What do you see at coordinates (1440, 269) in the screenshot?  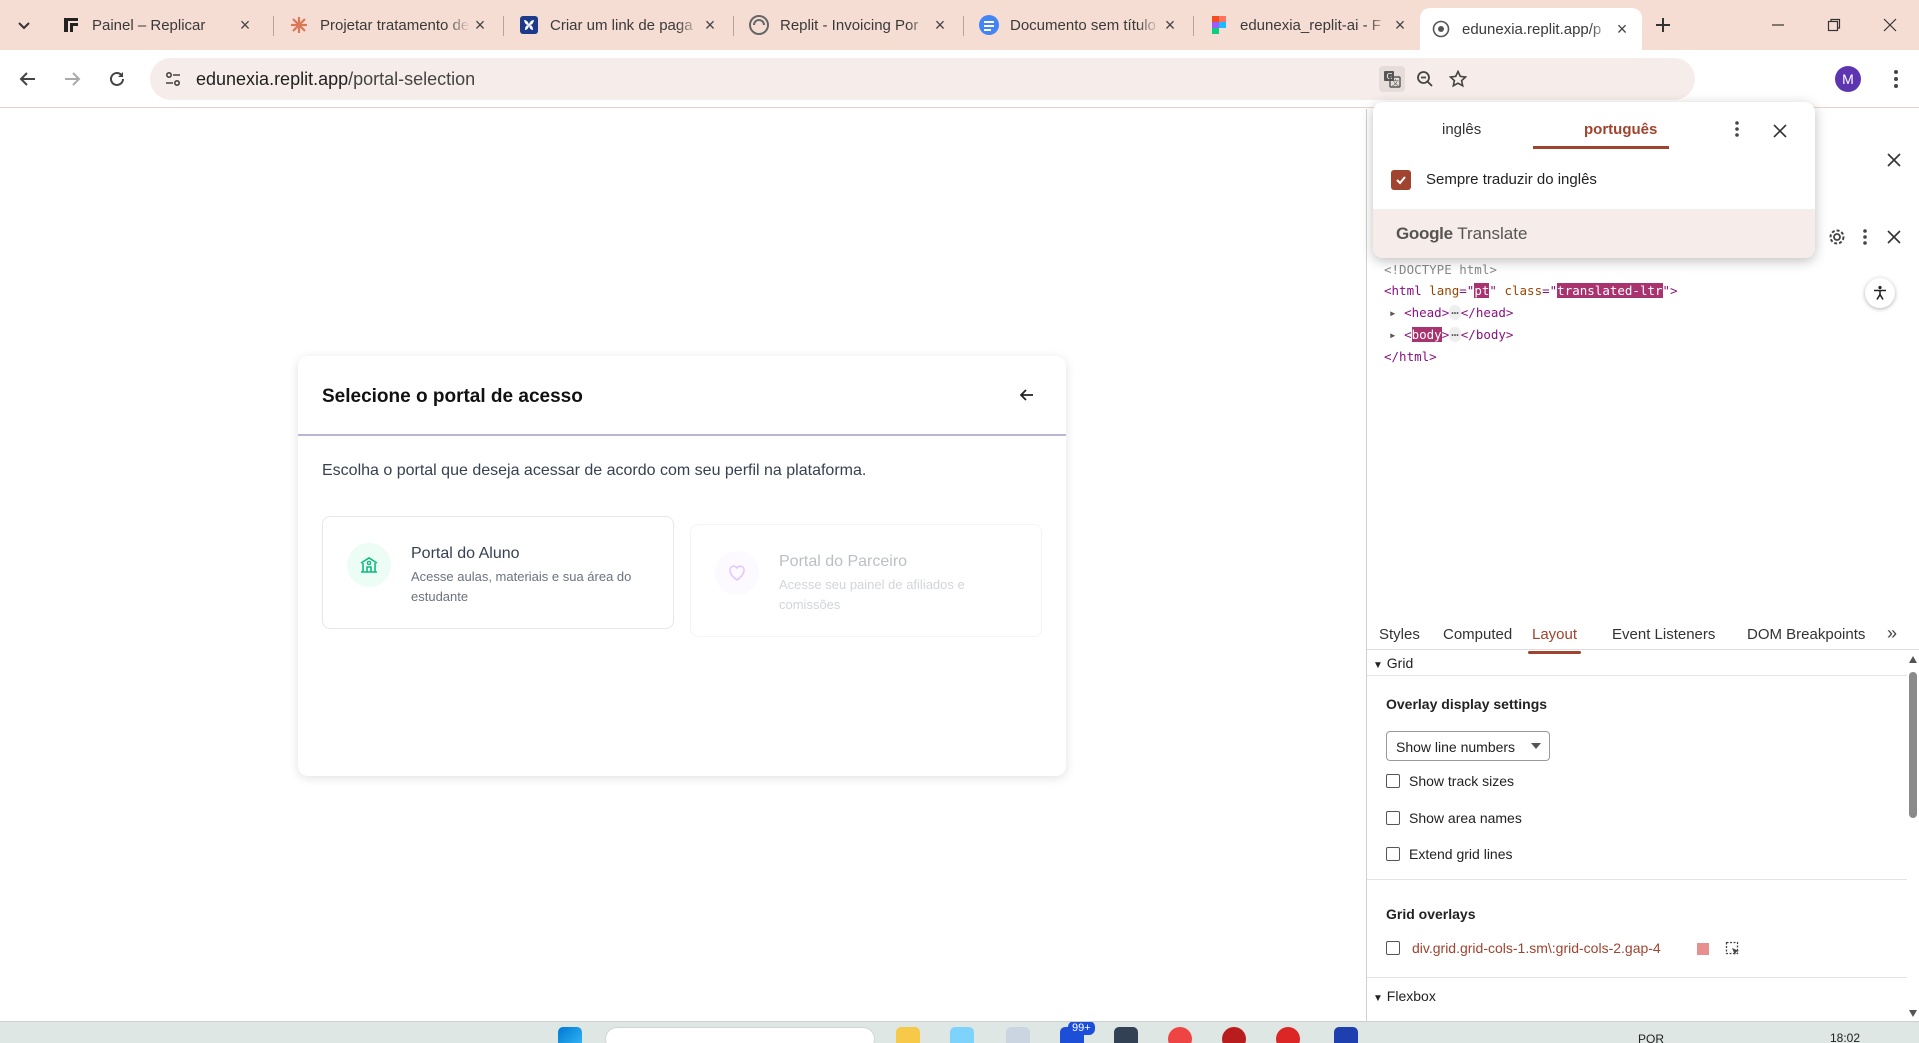 I see `dom-doctype: <!DOCTYPE html>` at bounding box center [1440, 269].